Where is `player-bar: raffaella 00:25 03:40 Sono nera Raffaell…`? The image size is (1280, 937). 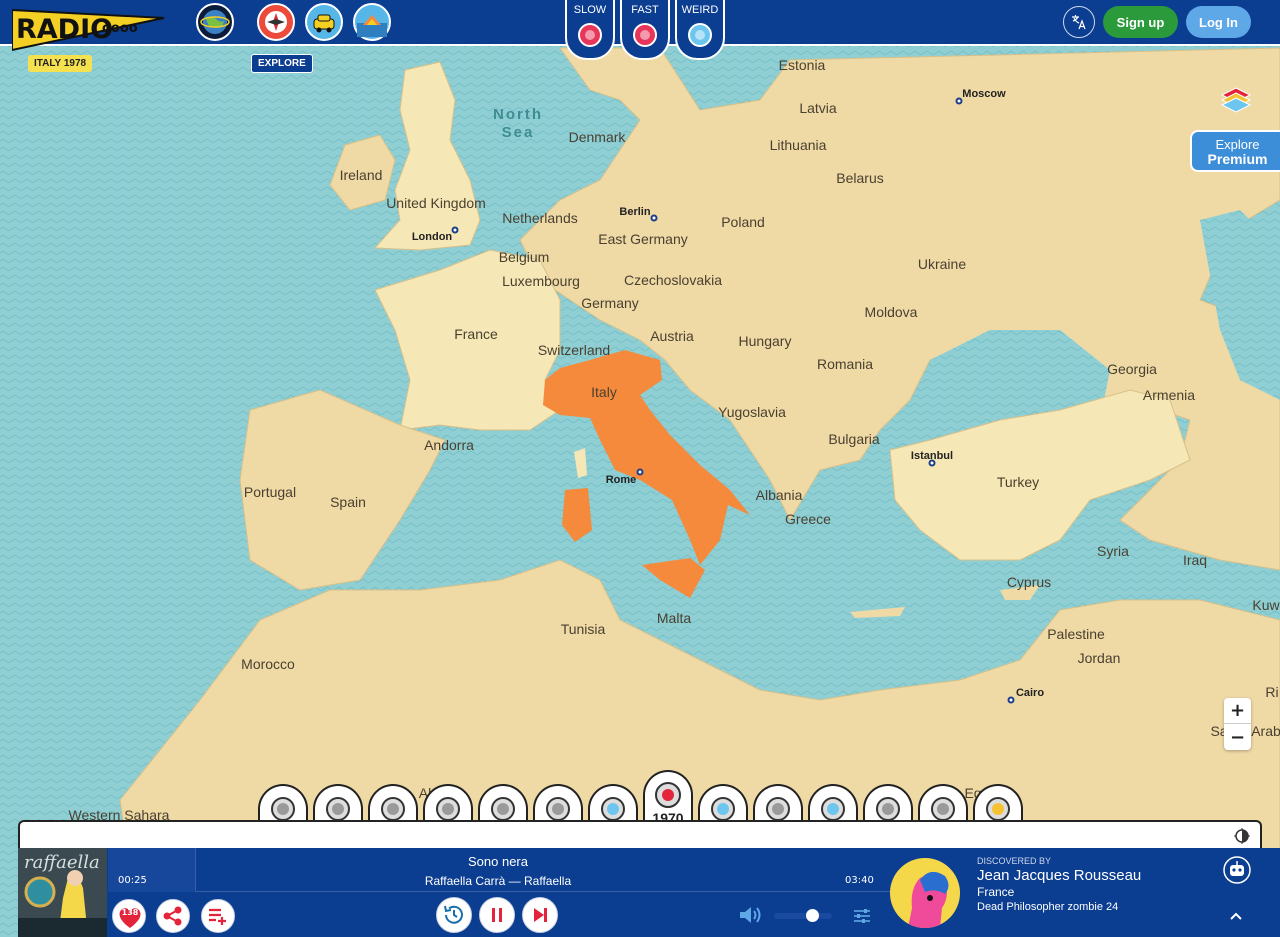
player-bar: raffaella 00:25 03:40 Sono nera Raffaell… is located at coordinates (649, 892).